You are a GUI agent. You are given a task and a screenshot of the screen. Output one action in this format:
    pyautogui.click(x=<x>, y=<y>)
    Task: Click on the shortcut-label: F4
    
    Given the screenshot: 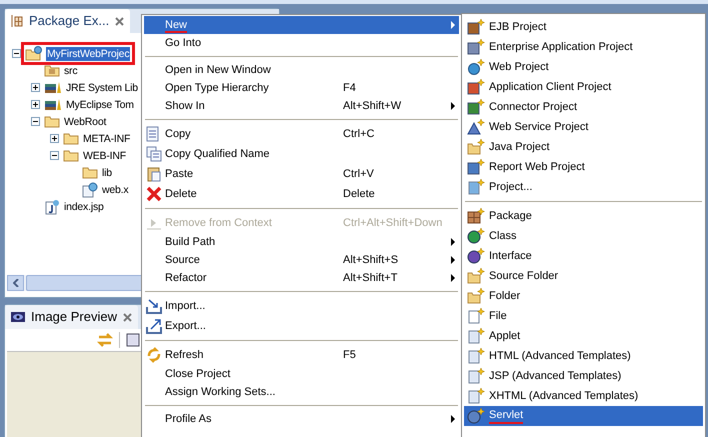 What is the action you would take?
    pyautogui.click(x=349, y=88)
    